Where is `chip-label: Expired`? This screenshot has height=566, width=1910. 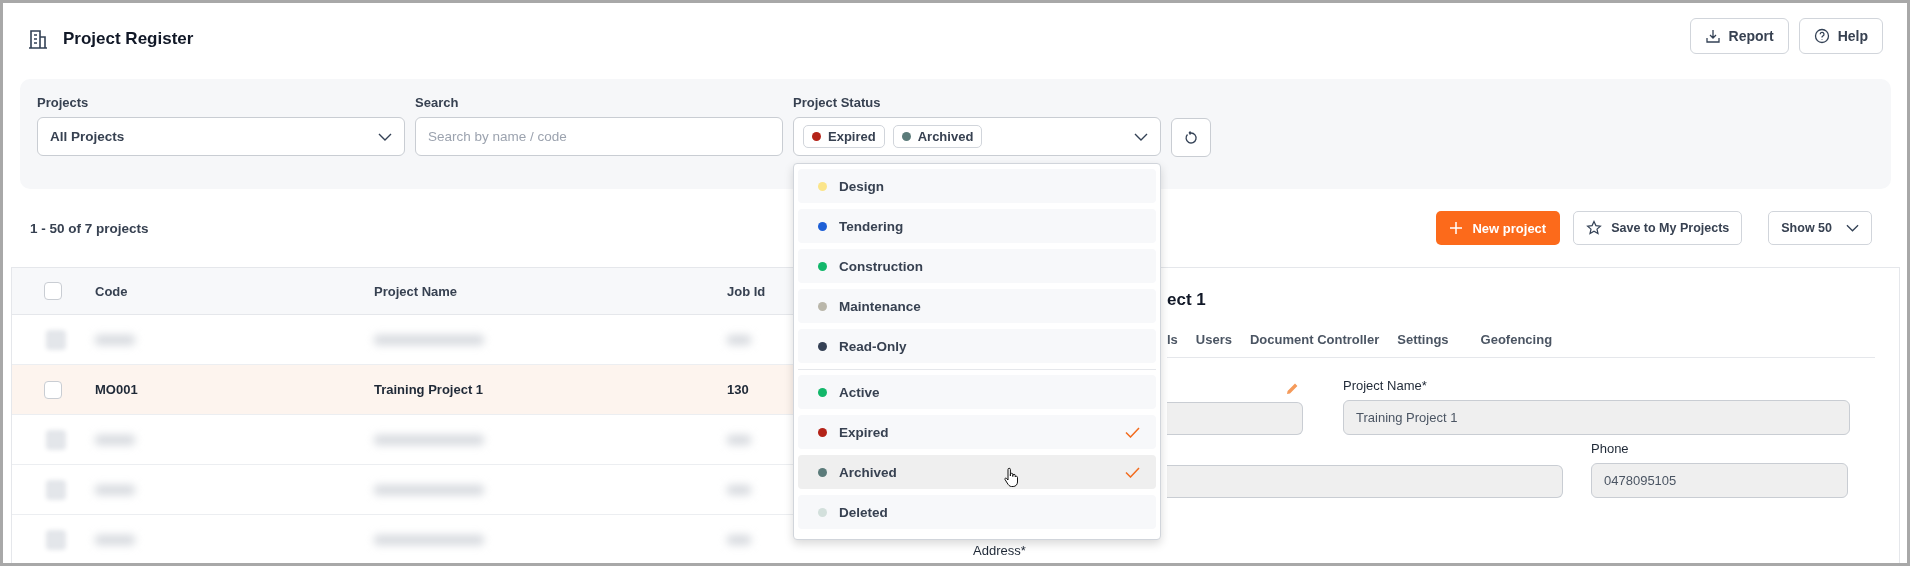 chip-label: Expired is located at coordinates (852, 136).